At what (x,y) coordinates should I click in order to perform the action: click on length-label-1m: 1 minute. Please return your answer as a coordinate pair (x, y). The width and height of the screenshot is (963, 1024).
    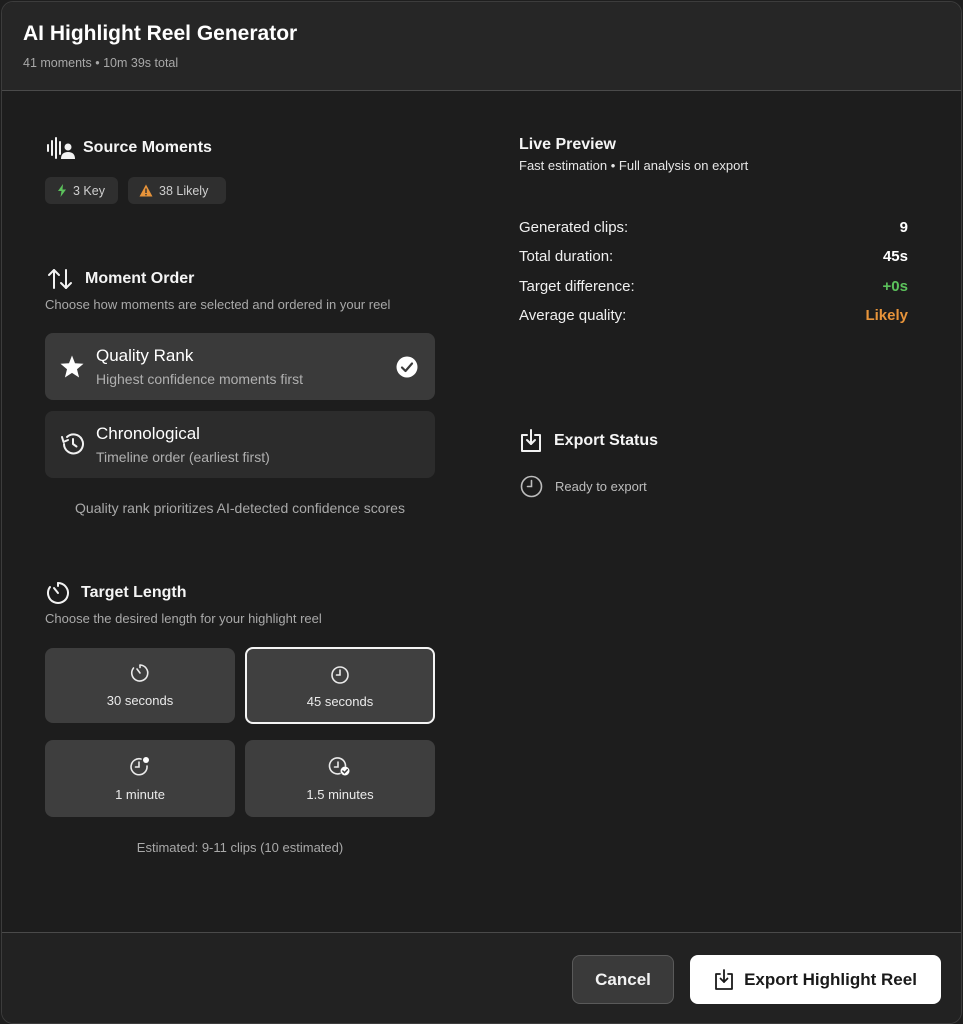
    Looking at the image, I should click on (140, 794).